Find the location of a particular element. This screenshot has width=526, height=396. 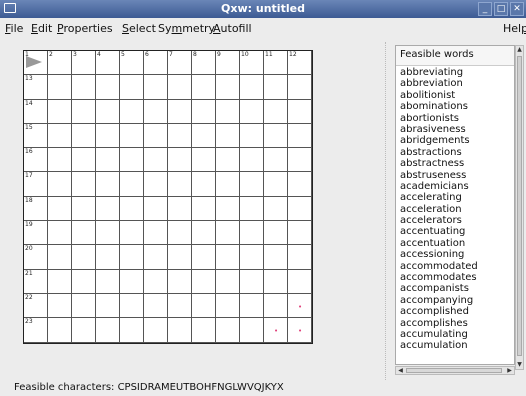

menu-select: Select is located at coordinates (139, 28).